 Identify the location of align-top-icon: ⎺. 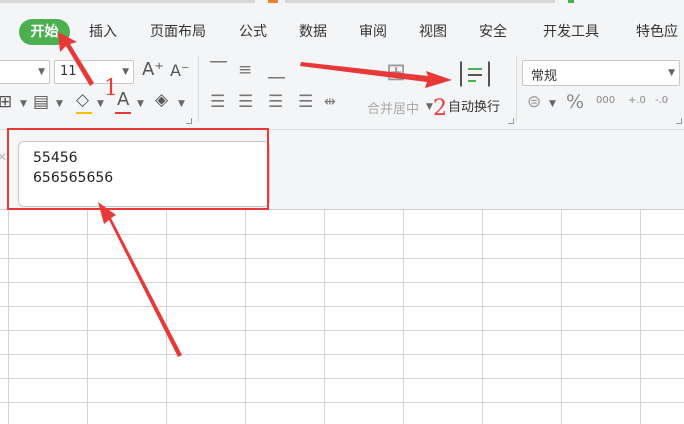
(218, 70).